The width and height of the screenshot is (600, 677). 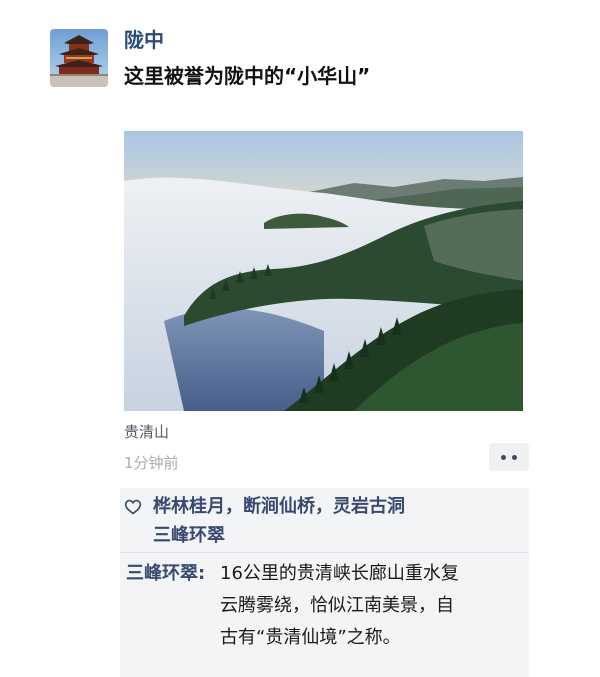 What do you see at coordinates (189, 536) in the screenshot?
I see `likers-list-line-2: 三峰环翠` at bounding box center [189, 536].